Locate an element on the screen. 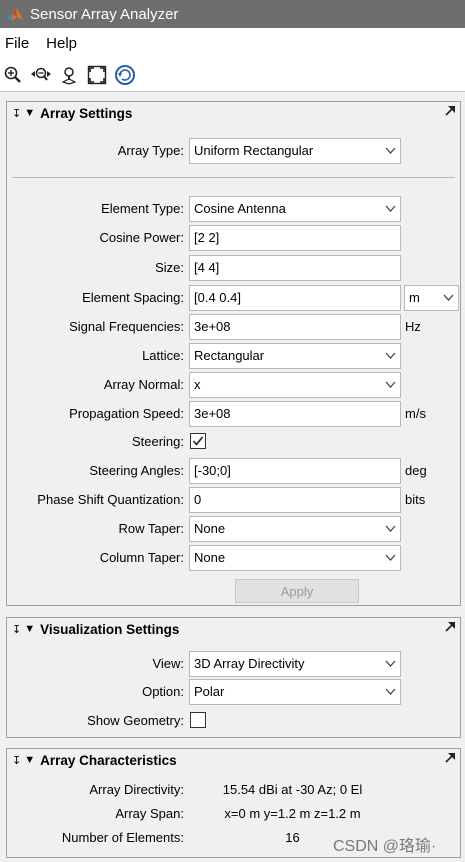  array-normal-value: x is located at coordinates (197, 384).